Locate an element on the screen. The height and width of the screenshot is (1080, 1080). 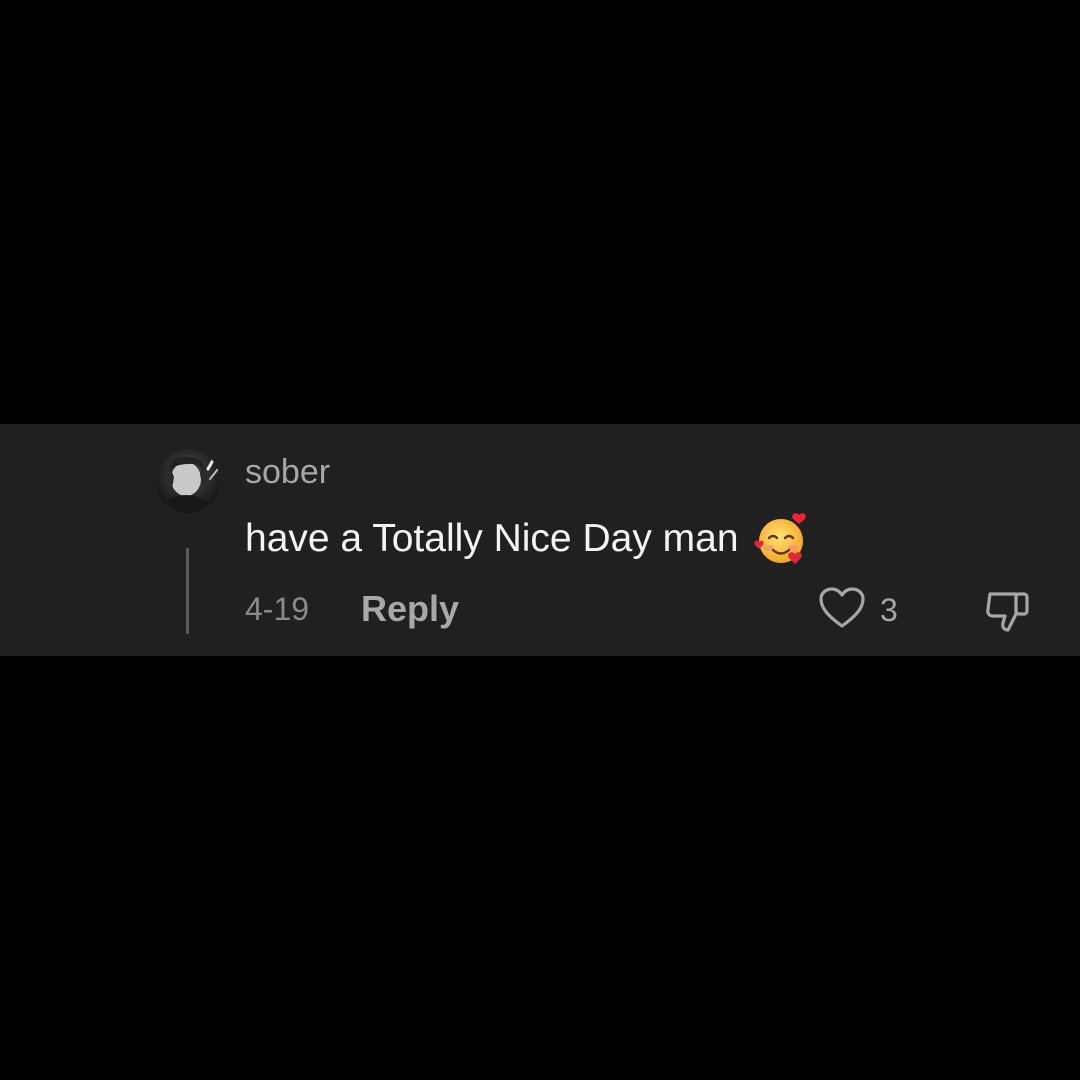
avatar-image is located at coordinates (188, 481).